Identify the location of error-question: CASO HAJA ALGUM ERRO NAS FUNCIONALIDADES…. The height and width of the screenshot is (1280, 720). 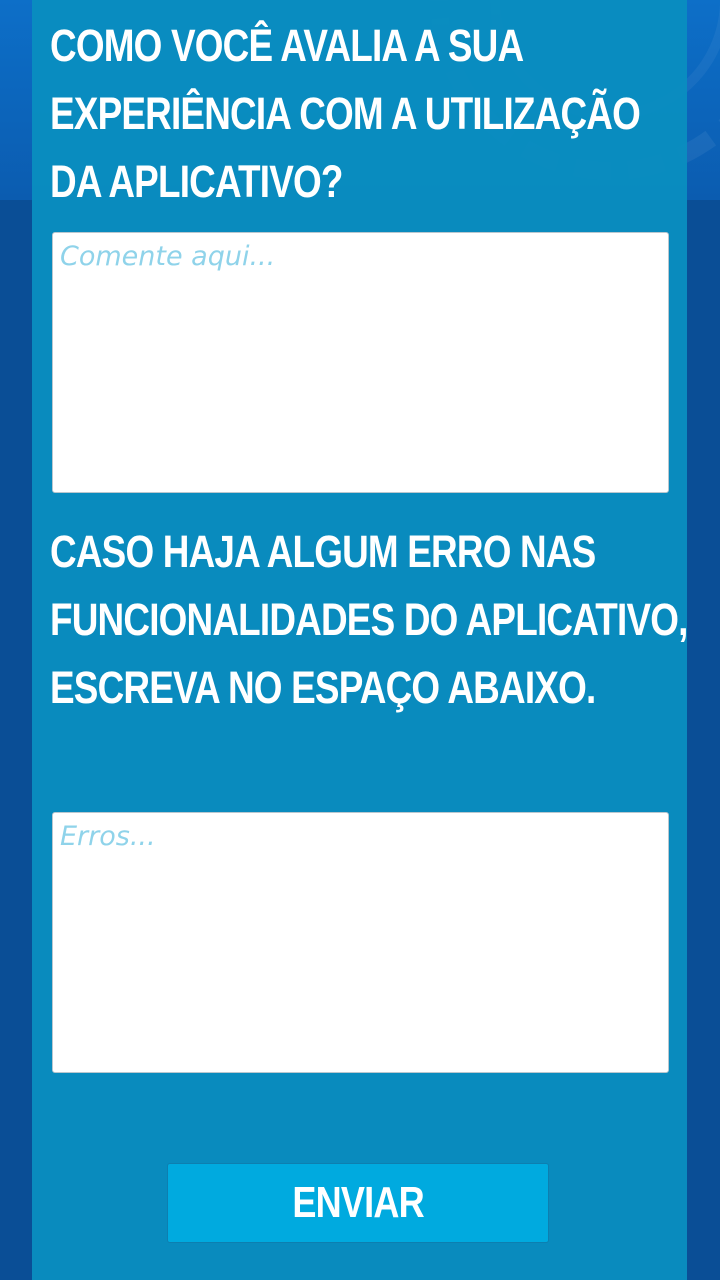
(369, 620).